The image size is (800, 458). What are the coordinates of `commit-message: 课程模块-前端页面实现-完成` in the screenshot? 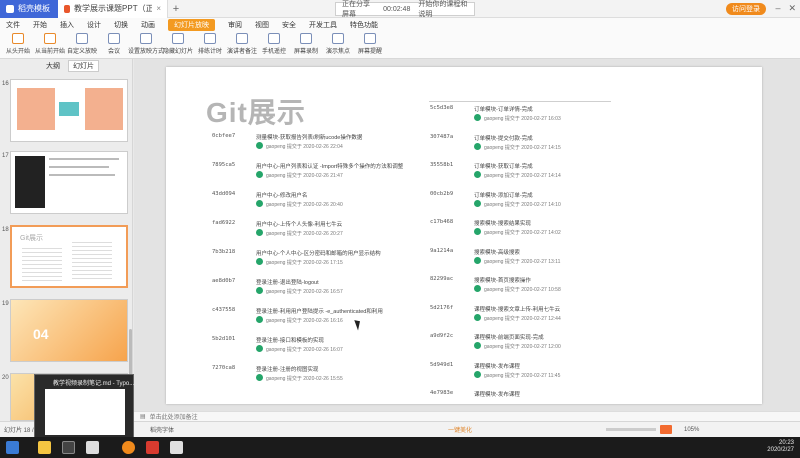 It's located at (509, 338).